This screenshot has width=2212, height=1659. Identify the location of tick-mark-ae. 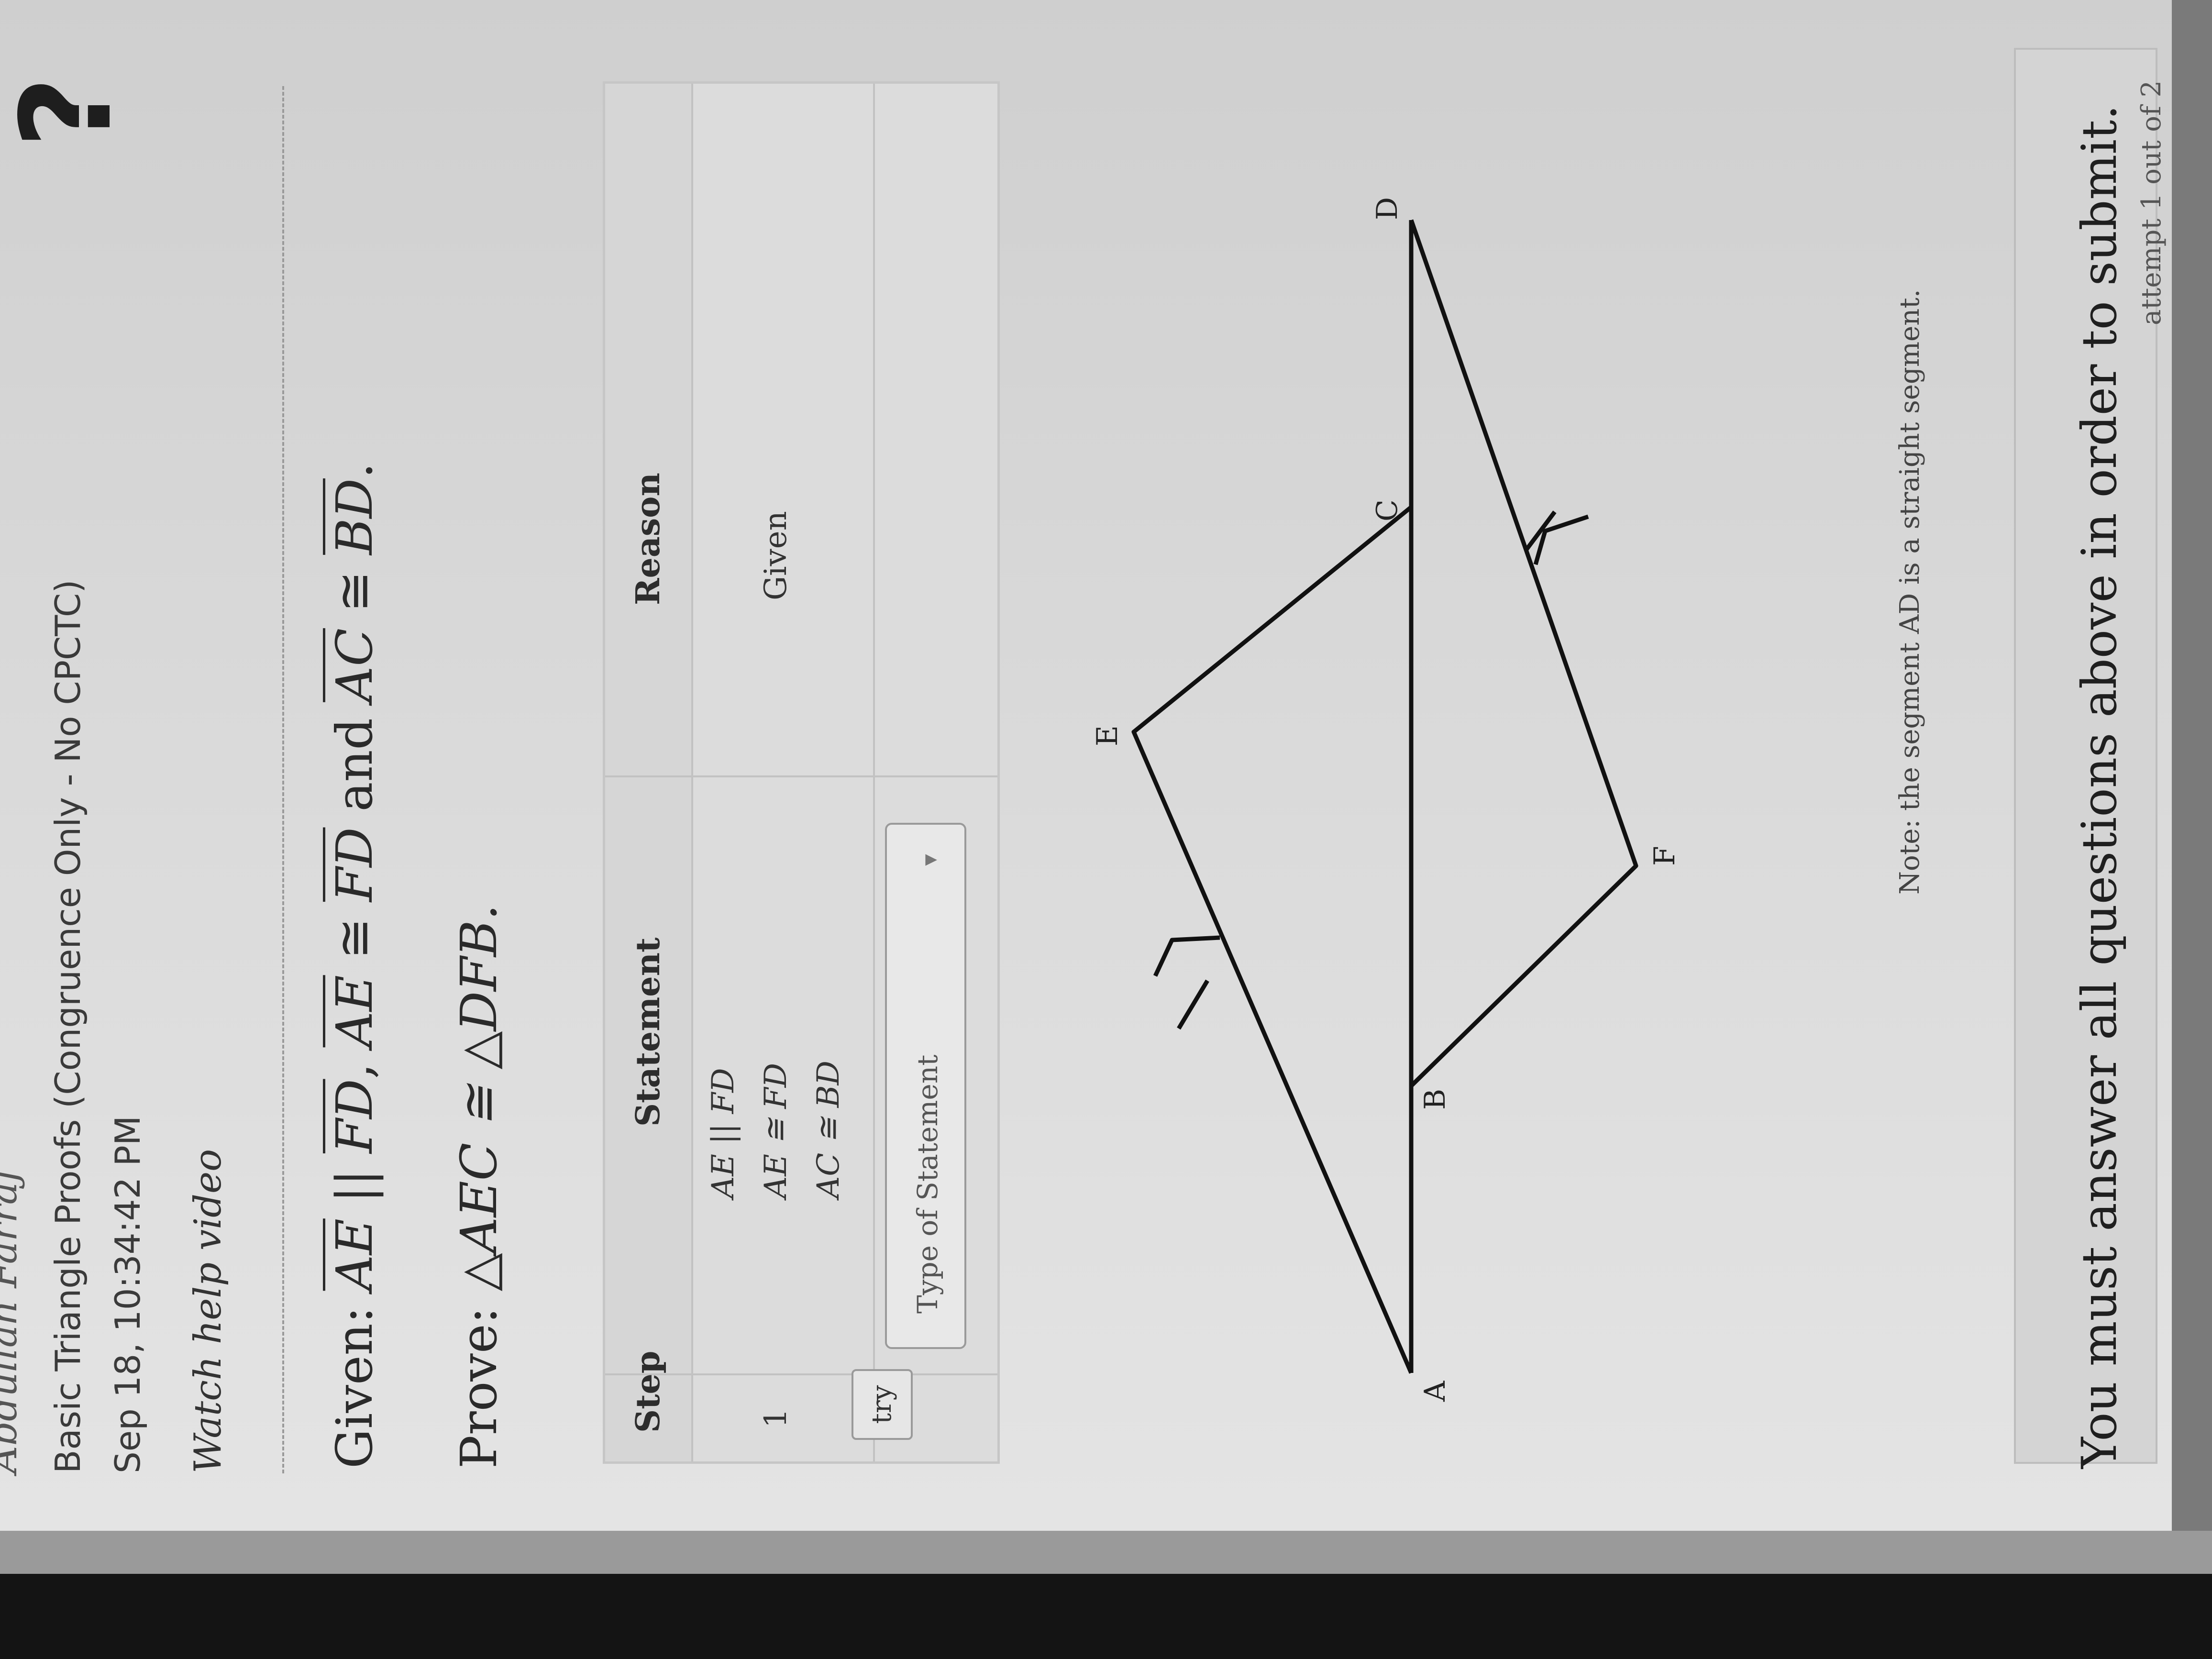
(1193, 1004).